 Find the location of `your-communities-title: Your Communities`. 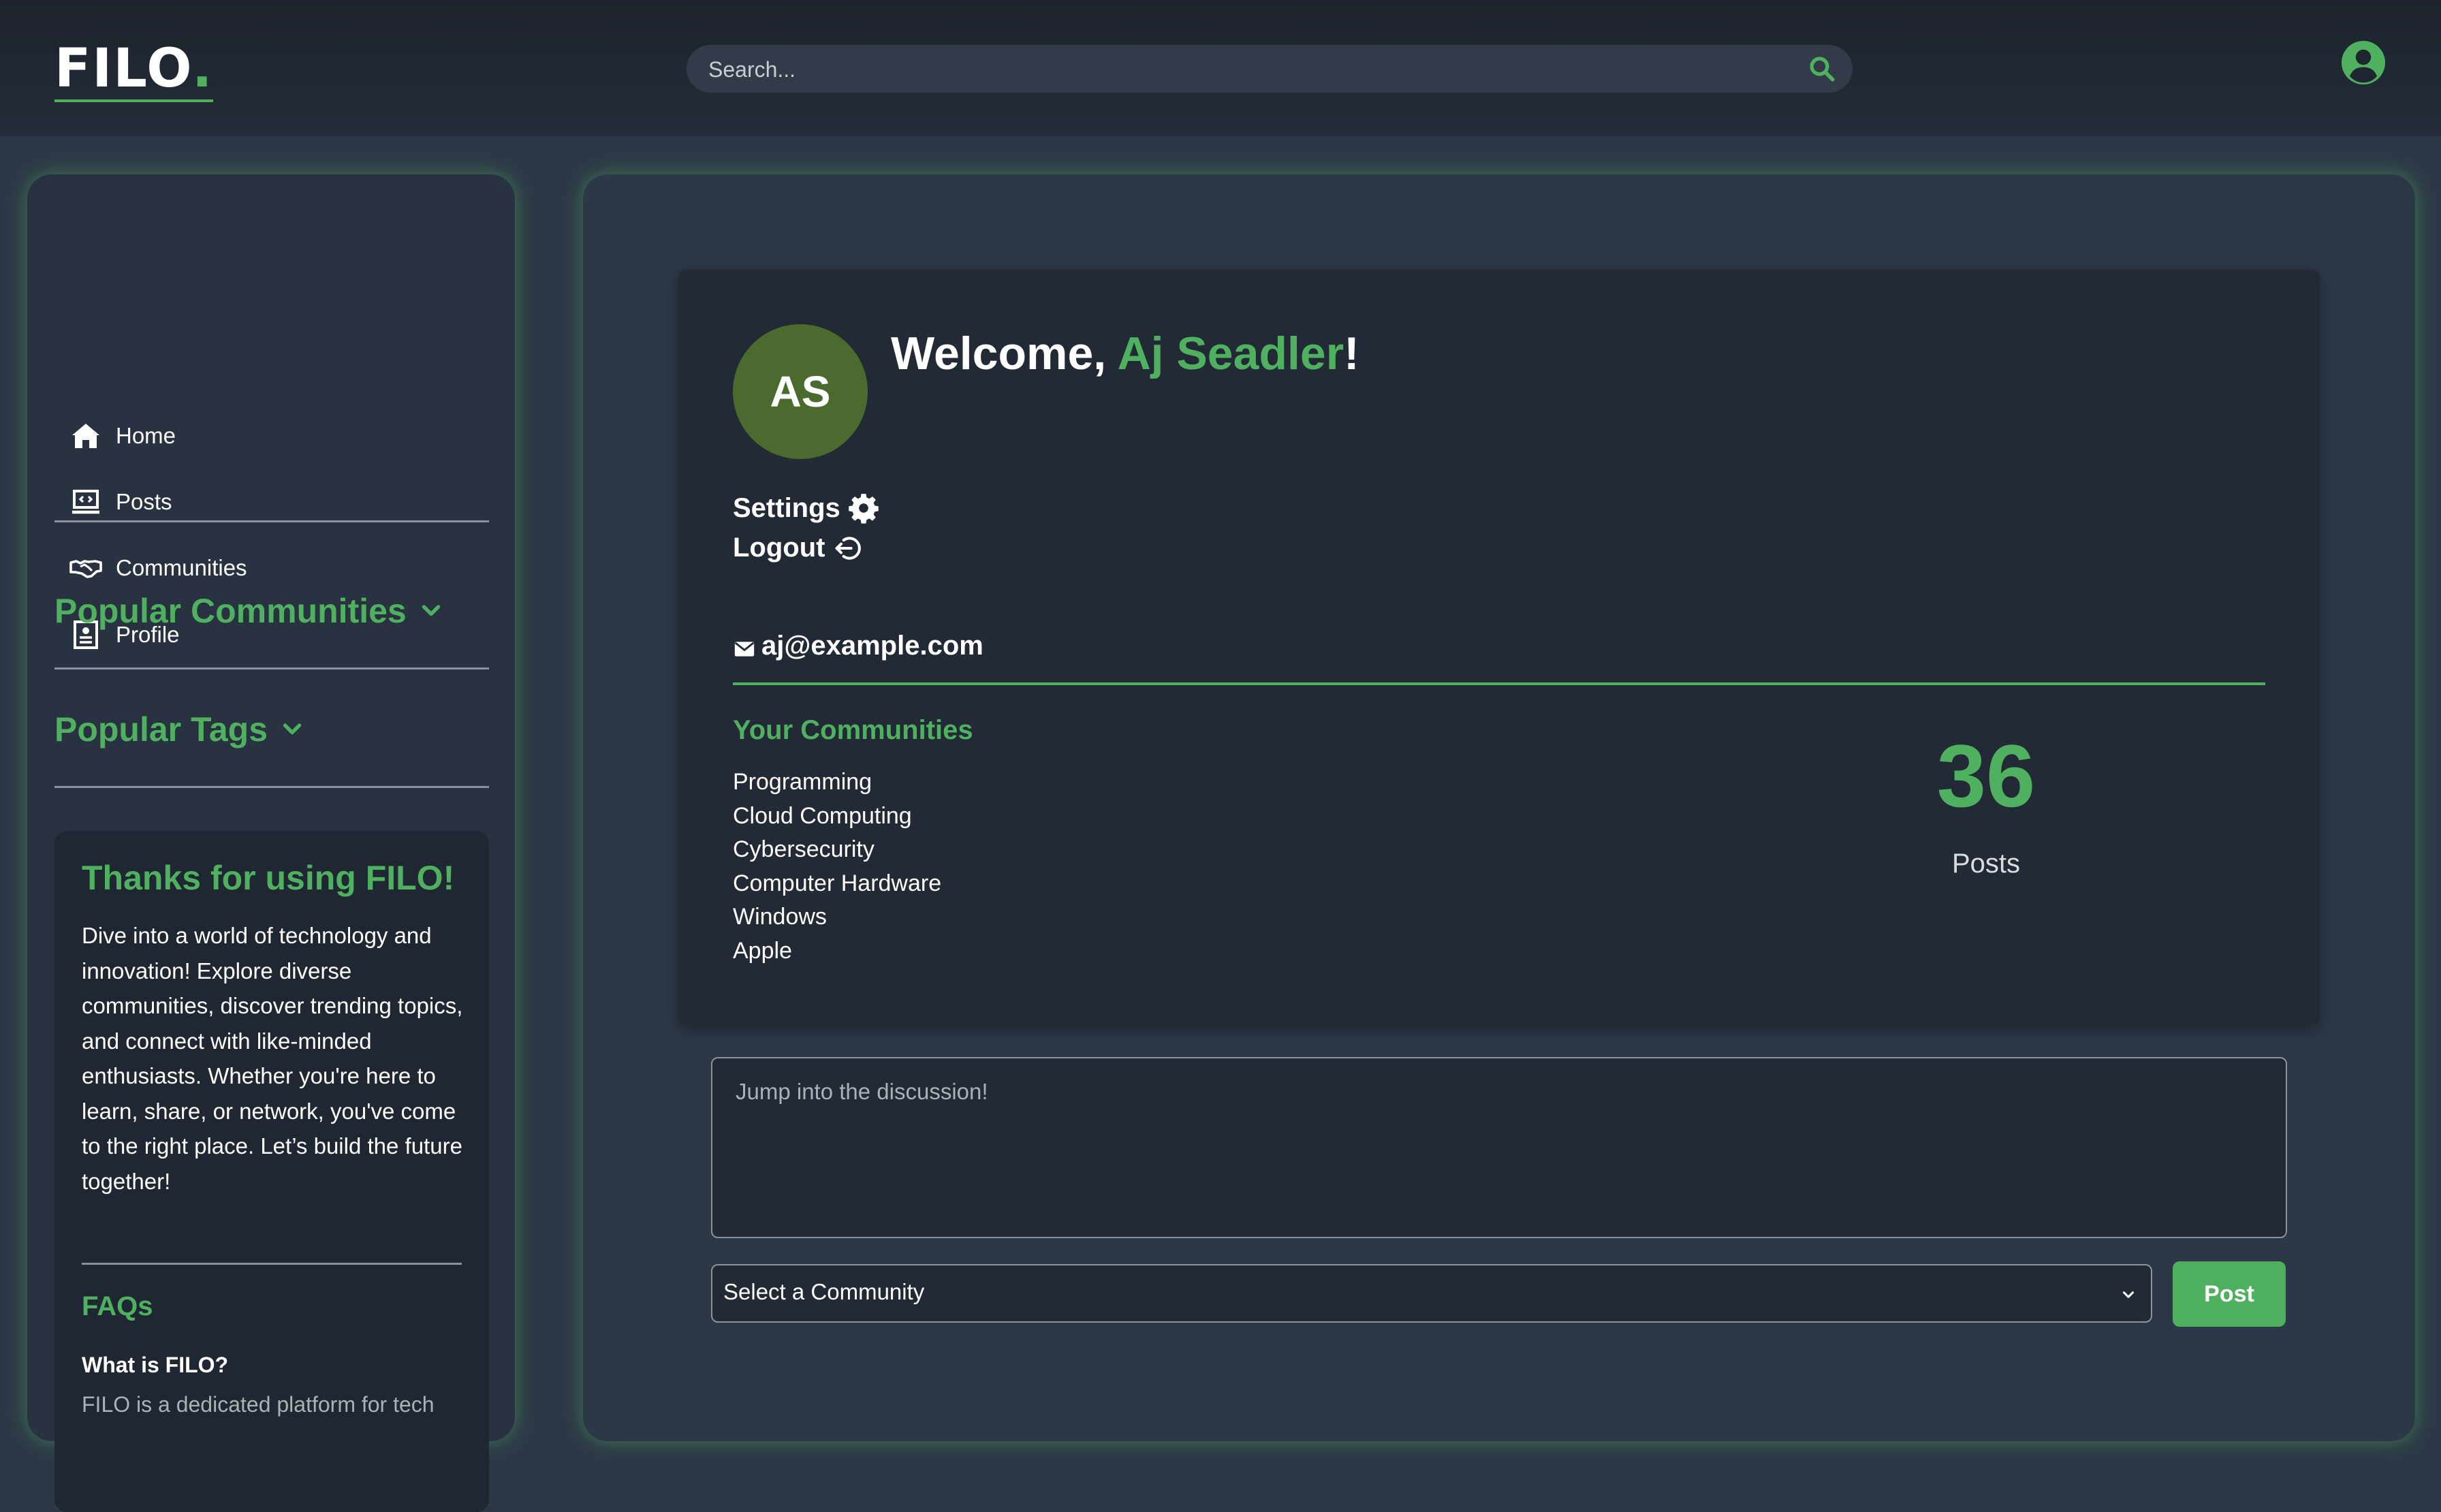

your-communities-title: Your Communities is located at coordinates (853, 730).